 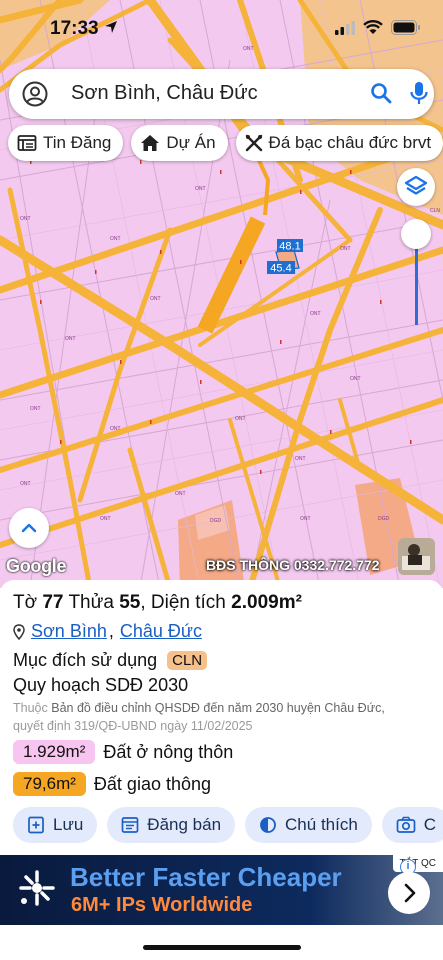 I want to click on parcel-area: 2.009m², so click(x=266, y=602).